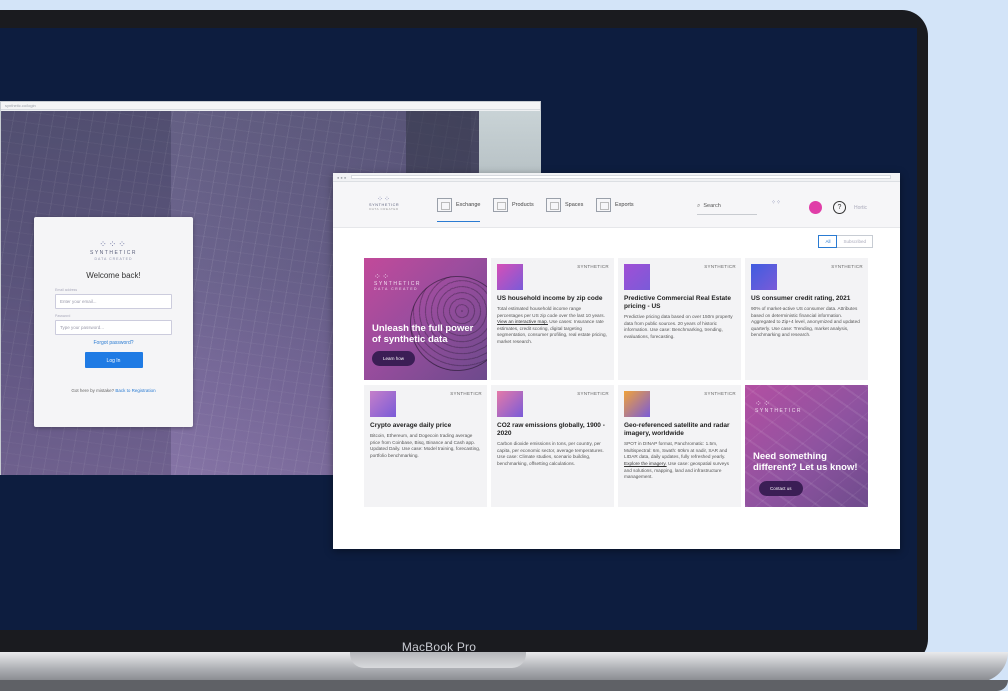 Image resolution: width=1008 pixels, height=691 pixels. I want to click on email-label: Email address, so click(66, 290).